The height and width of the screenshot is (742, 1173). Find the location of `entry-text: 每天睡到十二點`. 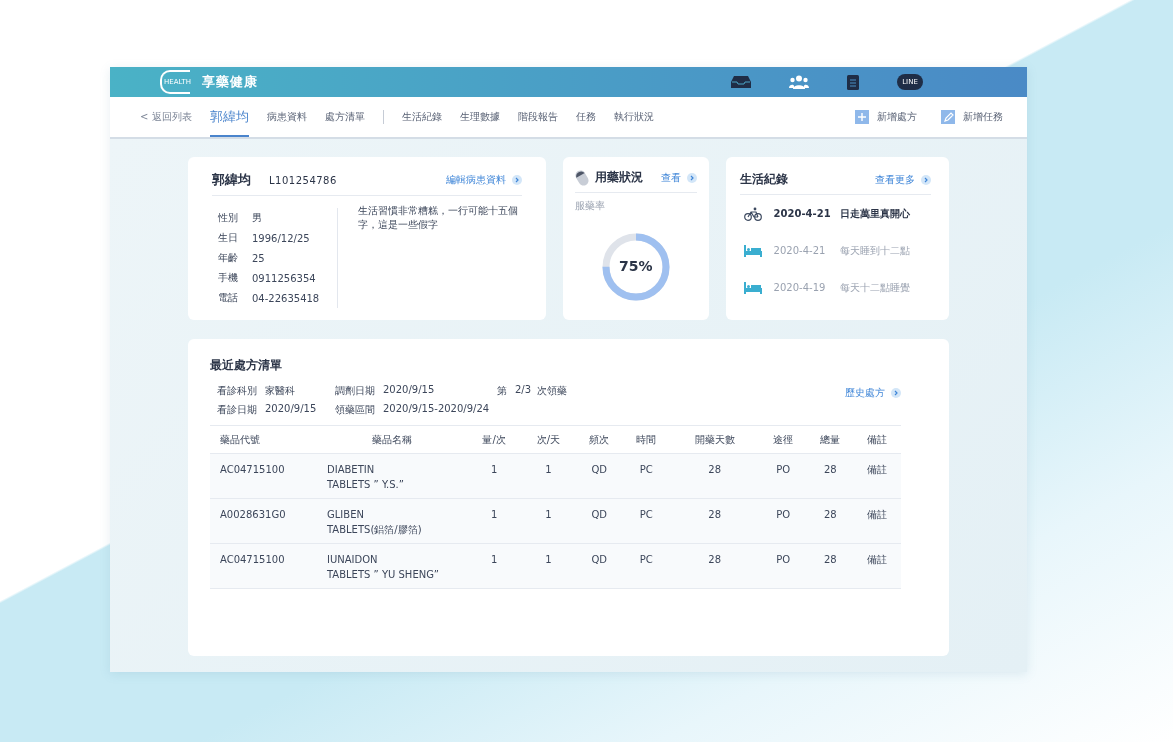

entry-text: 每天睡到十二點 is located at coordinates (874, 250).